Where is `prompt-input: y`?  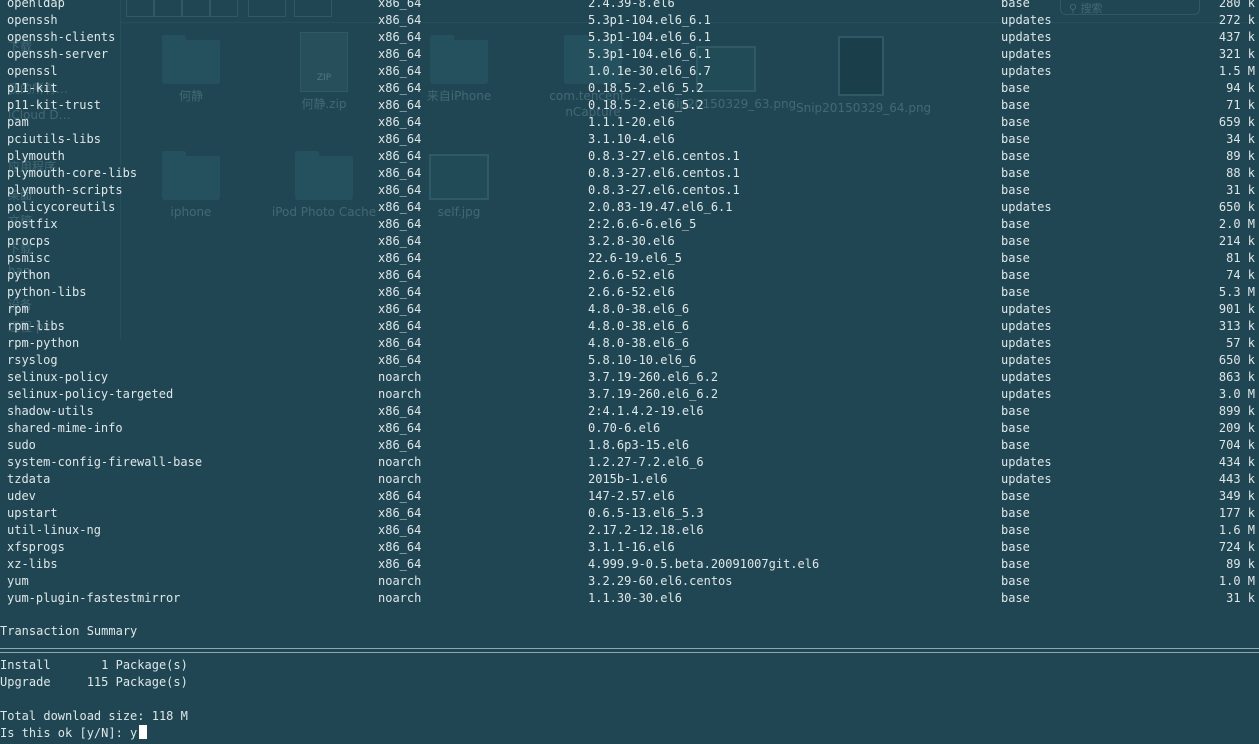
prompt-input: y is located at coordinates (133, 733).